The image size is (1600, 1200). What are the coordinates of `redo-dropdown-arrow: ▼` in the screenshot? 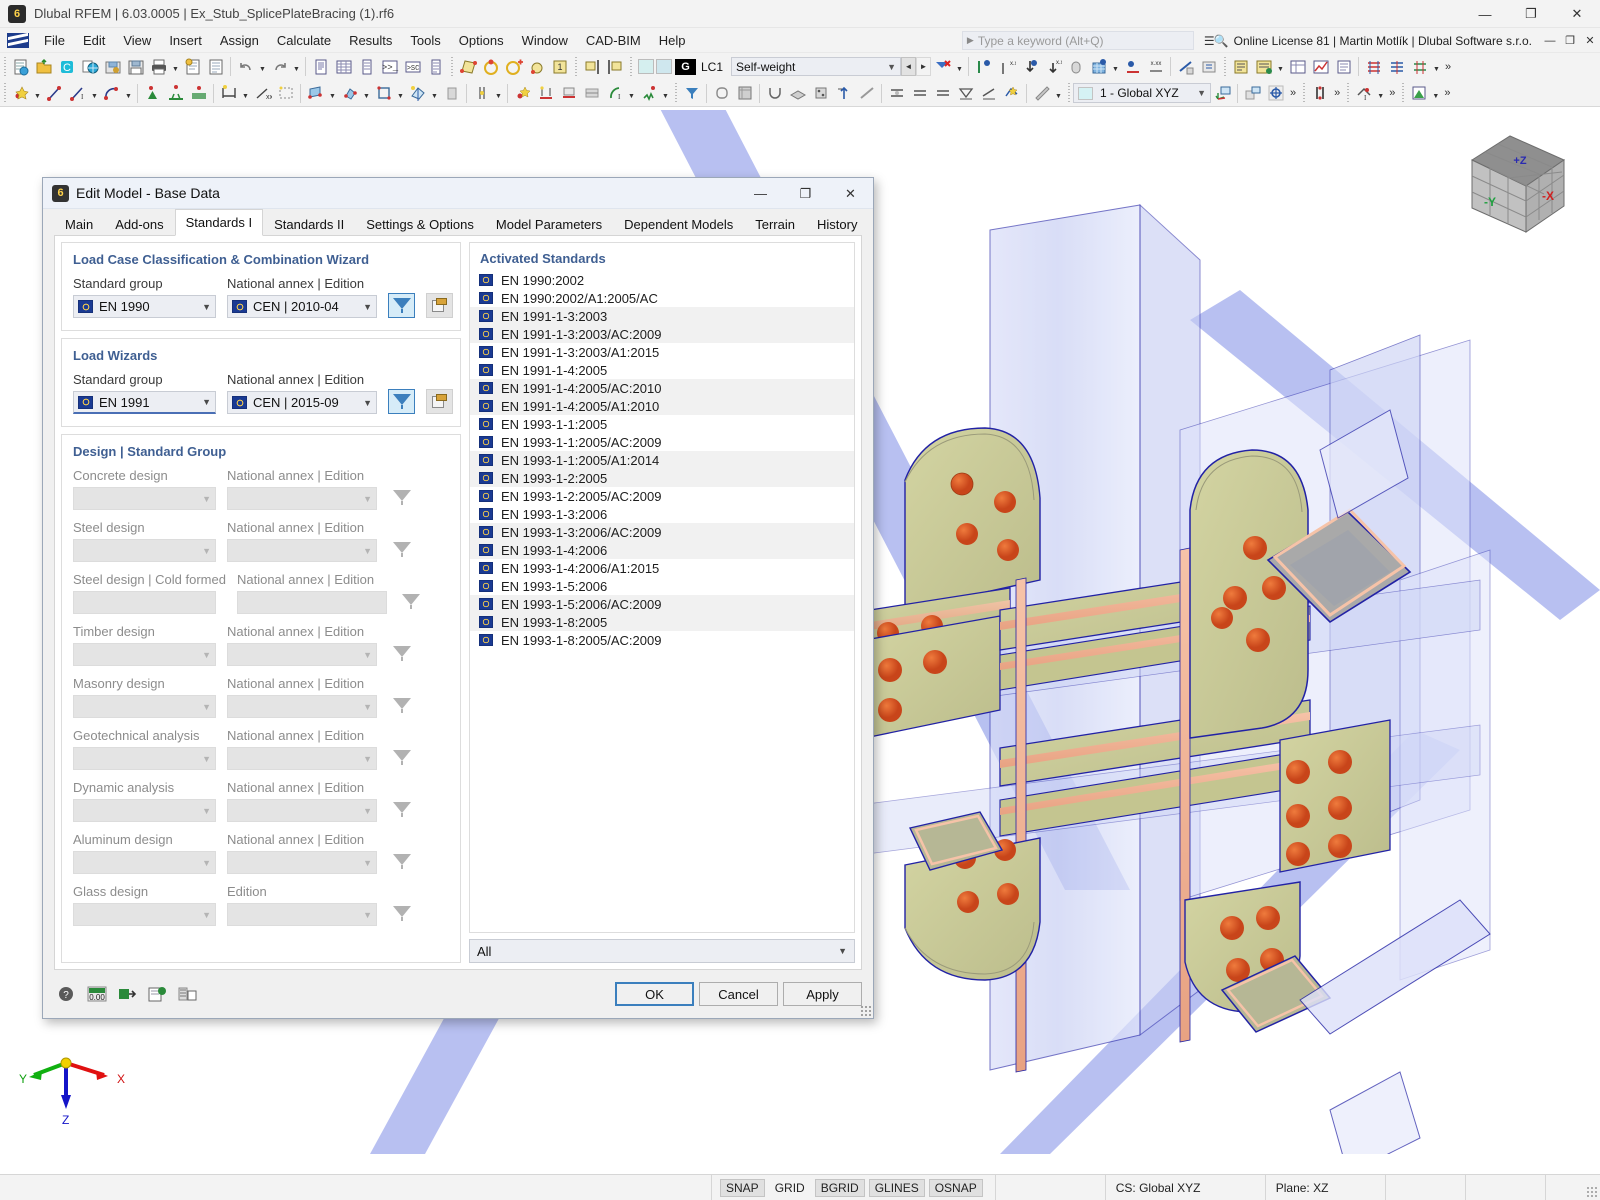 It's located at (296, 66).